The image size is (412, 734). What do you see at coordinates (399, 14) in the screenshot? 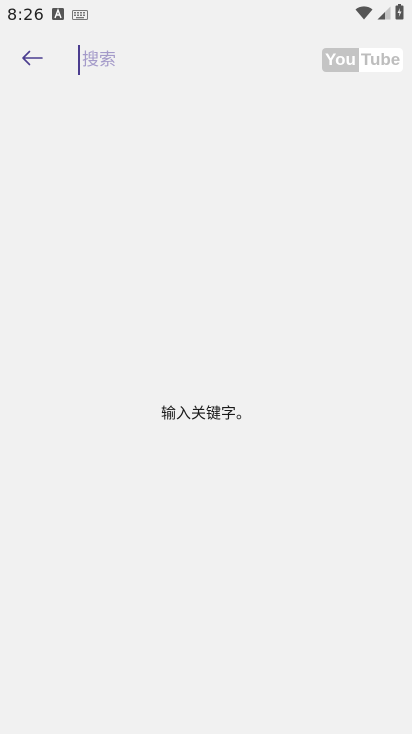
I see `battery-icon` at bounding box center [399, 14].